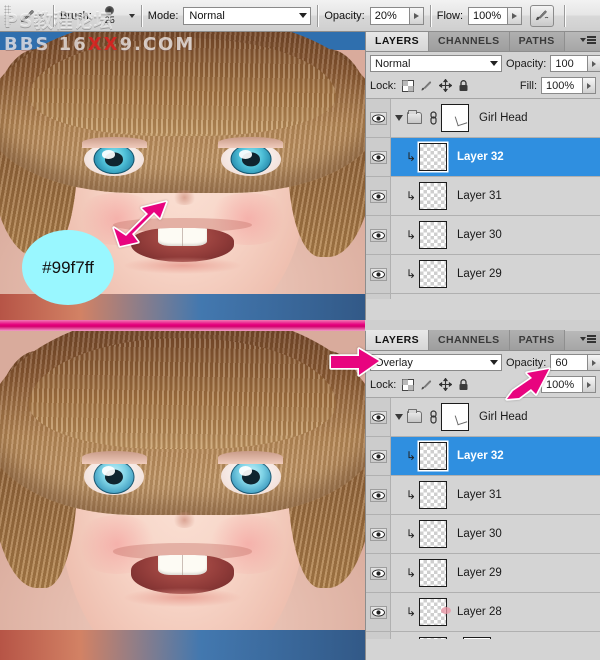 This screenshot has width=600, height=660. What do you see at coordinates (207, 15) in the screenshot?
I see `blend-mode-value: Normal` at bounding box center [207, 15].